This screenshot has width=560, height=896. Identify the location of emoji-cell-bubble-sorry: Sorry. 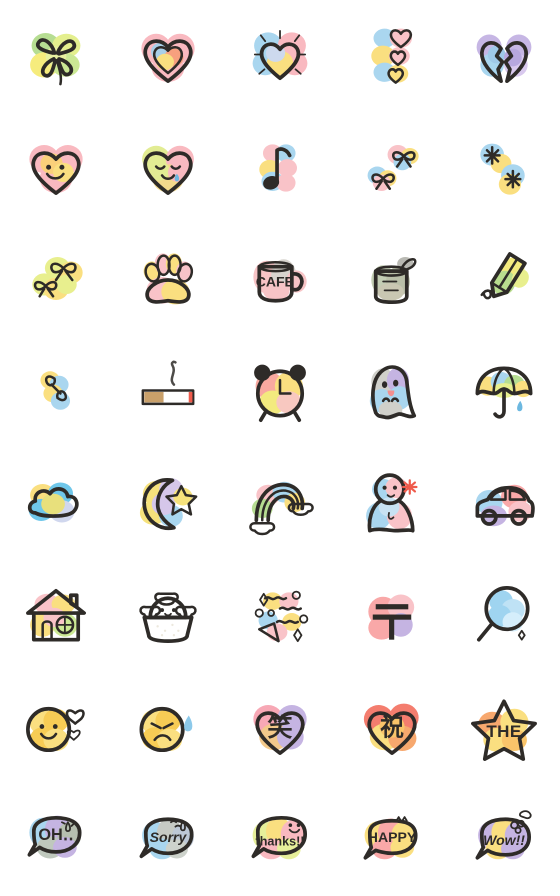
(168, 840).